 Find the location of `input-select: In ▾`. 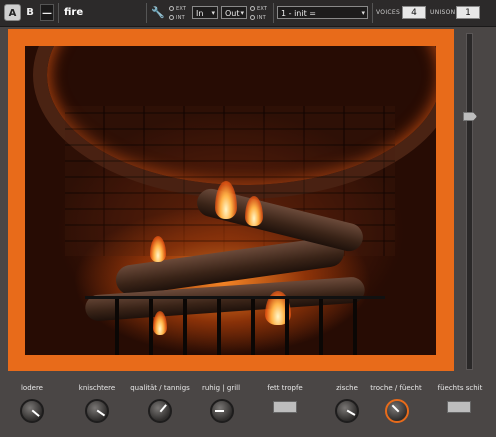

input-select: In ▾ is located at coordinates (205, 12).